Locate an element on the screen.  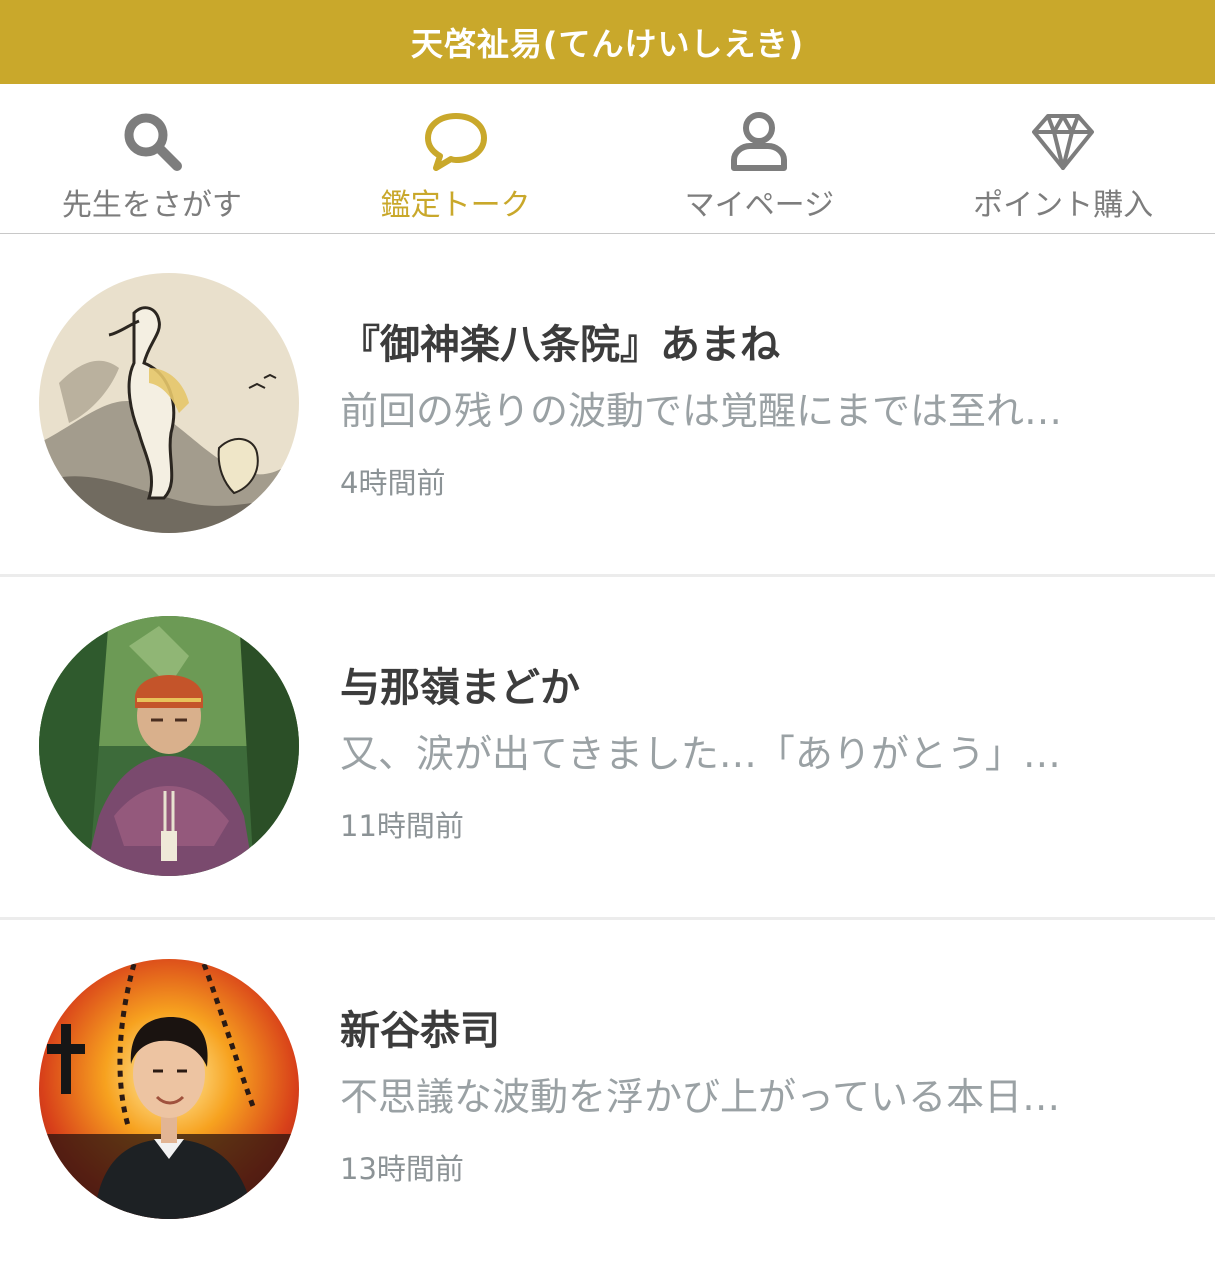
nav-tab-mypage: マイページ is located at coordinates (760, 158).